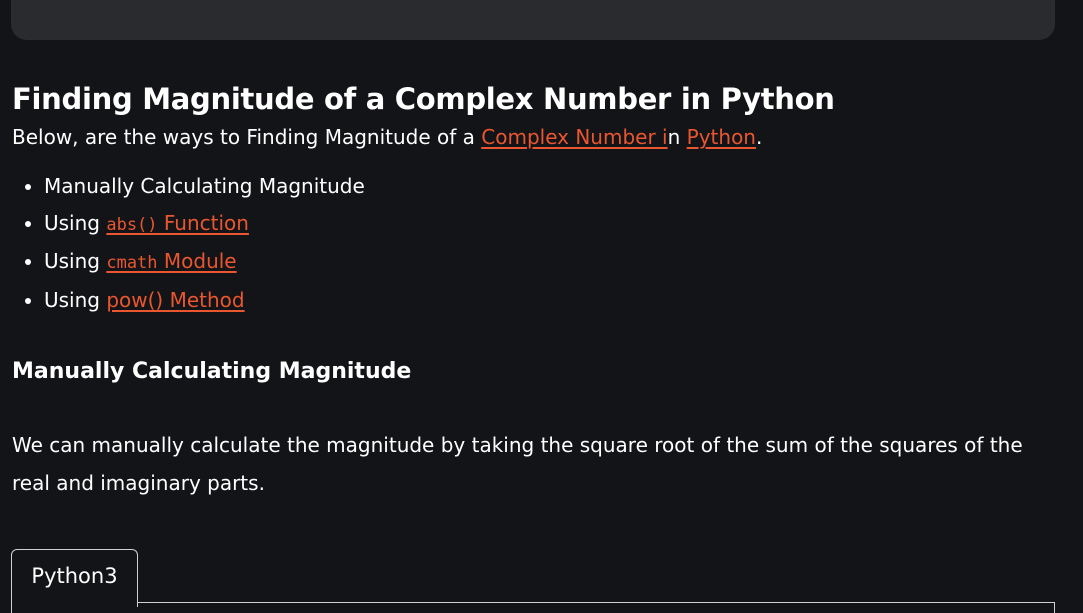  I want to click on list-item: Using cmath Module, so click(553, 262).